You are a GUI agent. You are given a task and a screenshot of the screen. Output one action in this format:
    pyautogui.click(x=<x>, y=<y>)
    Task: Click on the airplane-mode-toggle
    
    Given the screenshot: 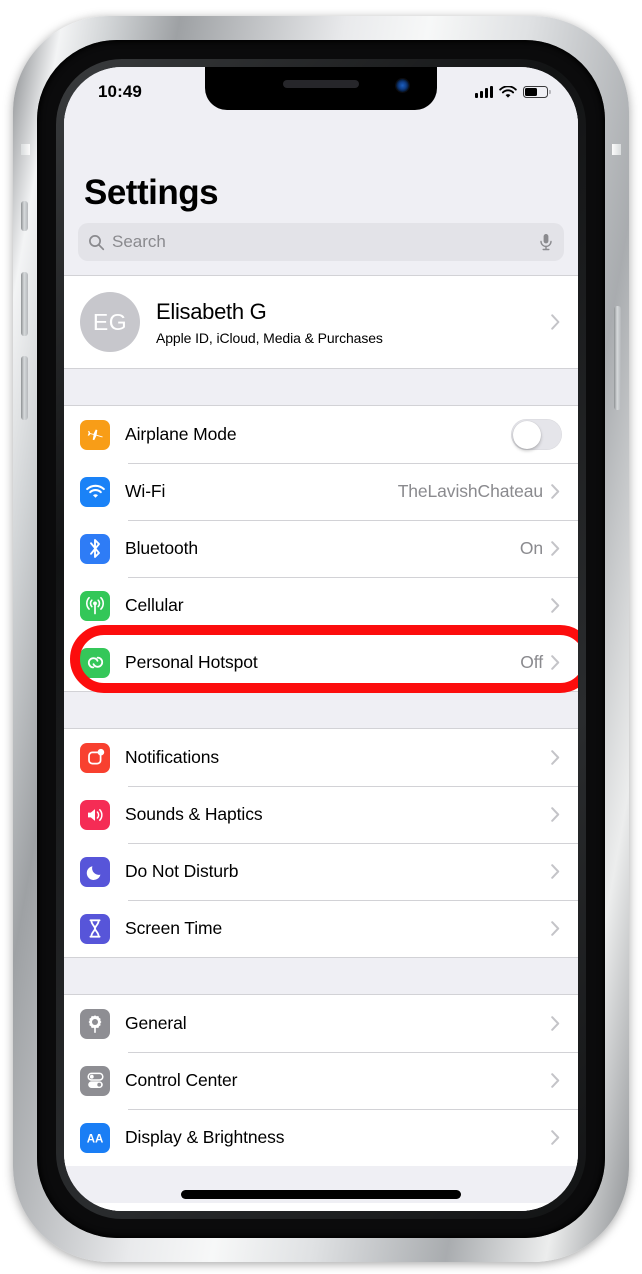 What is the action you would take?
    pyautogui.click(x=536, y=434)
    